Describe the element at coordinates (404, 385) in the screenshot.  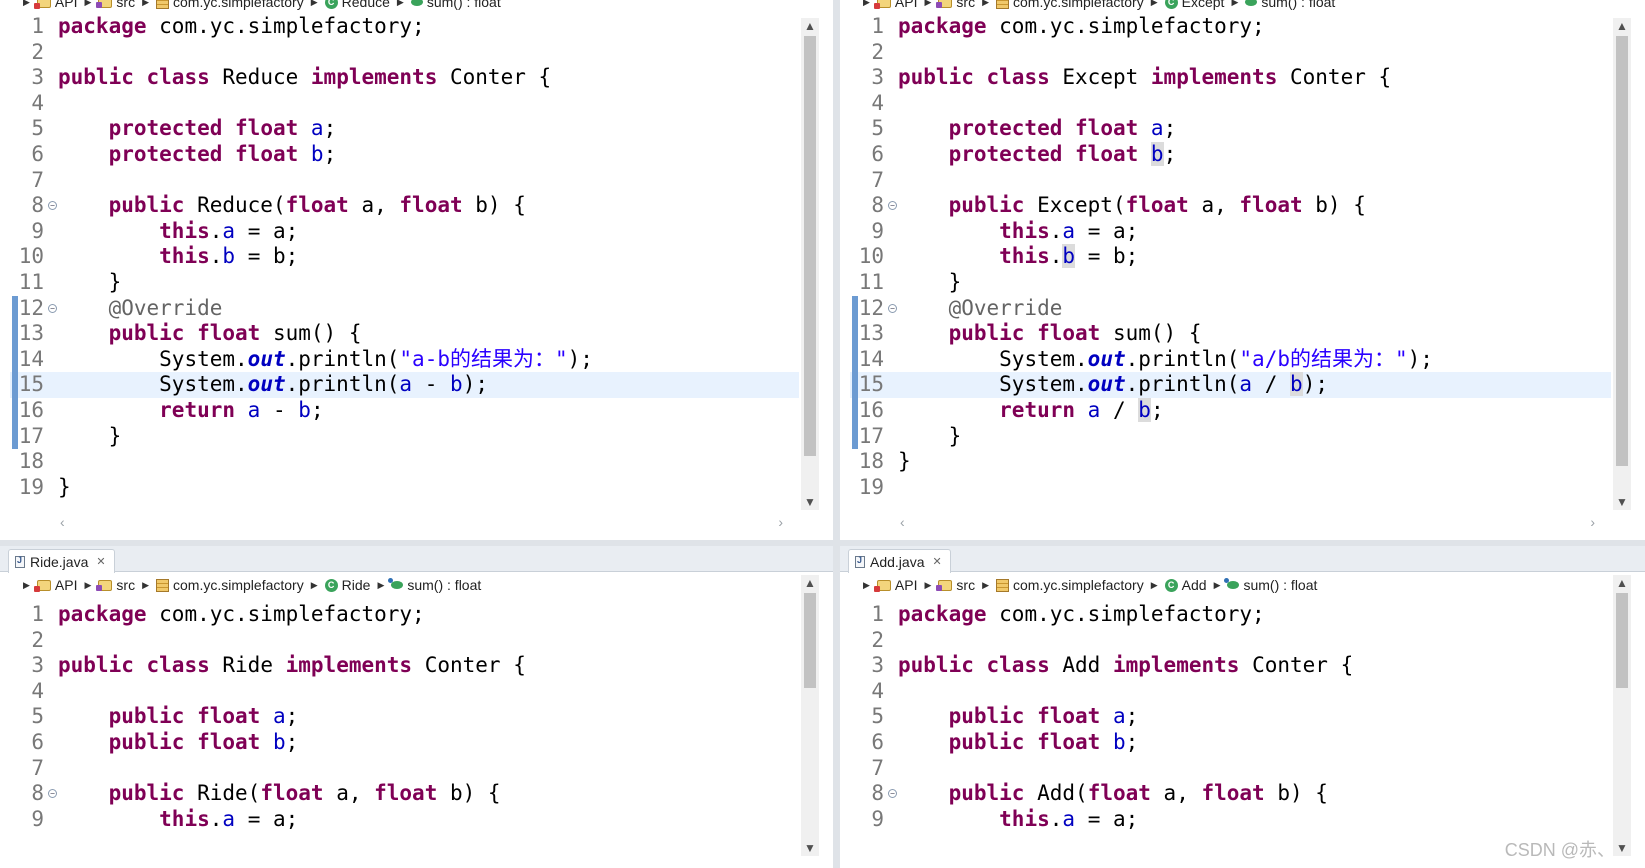
I see `current-code-line: 15 System.out.println(a - b);` at that location.